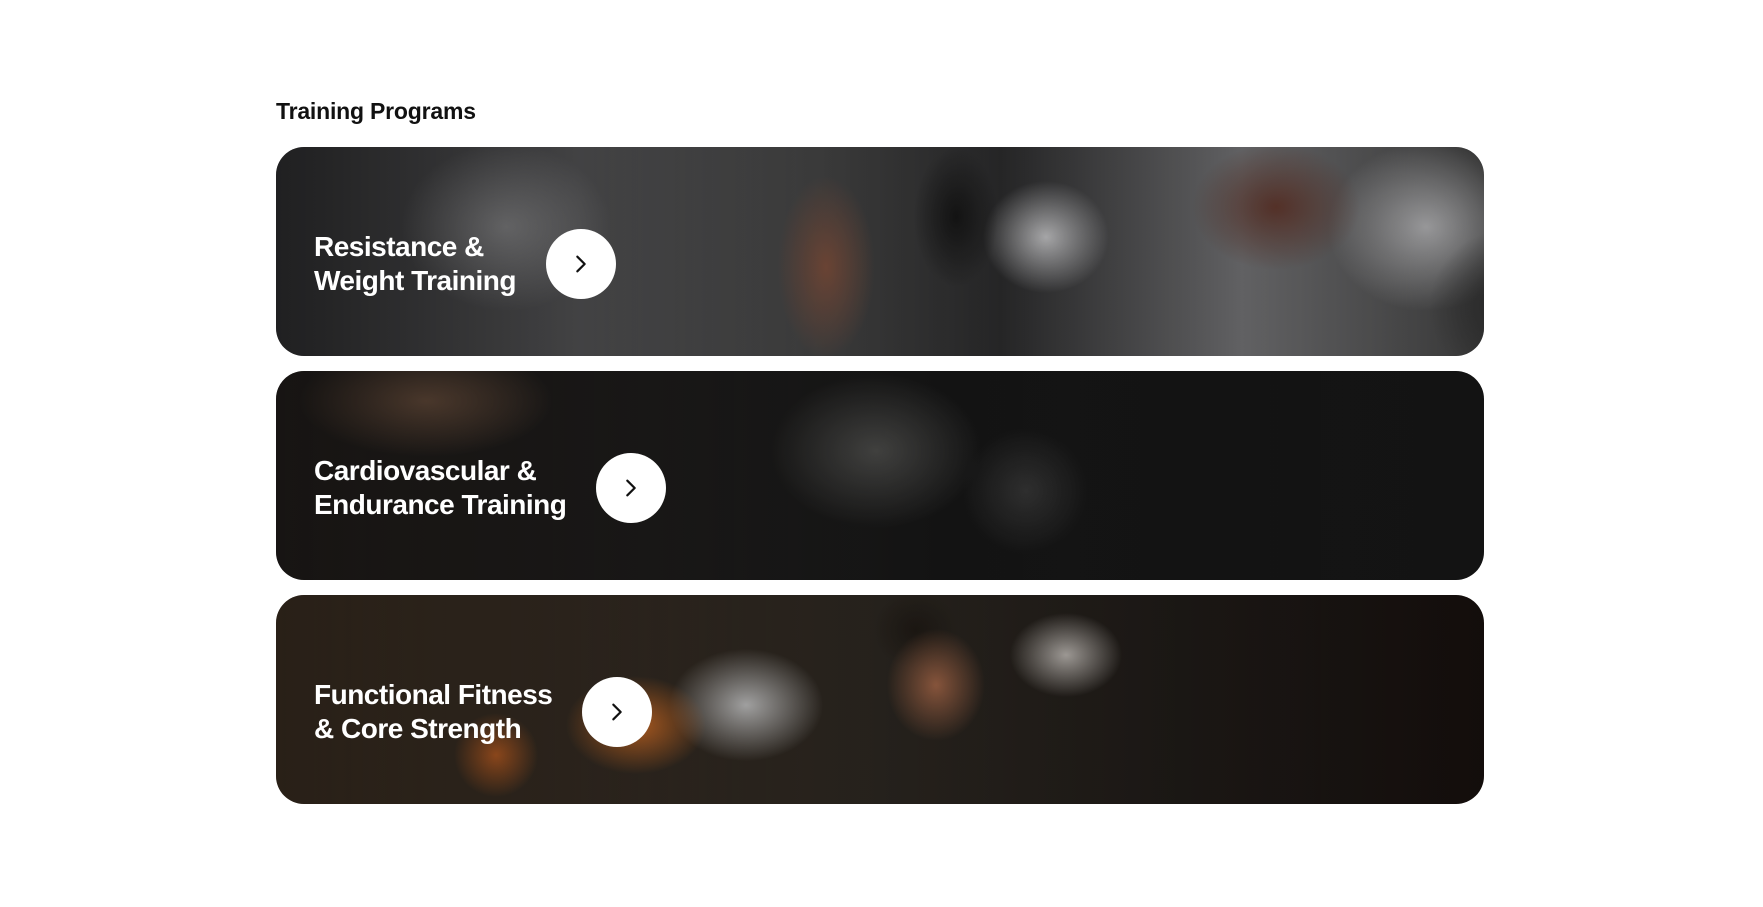 The width and height of the screenshot is (1763, 907). I want to click on program-card-title: Functional Fitness & Core Strength, so click(433, 711).